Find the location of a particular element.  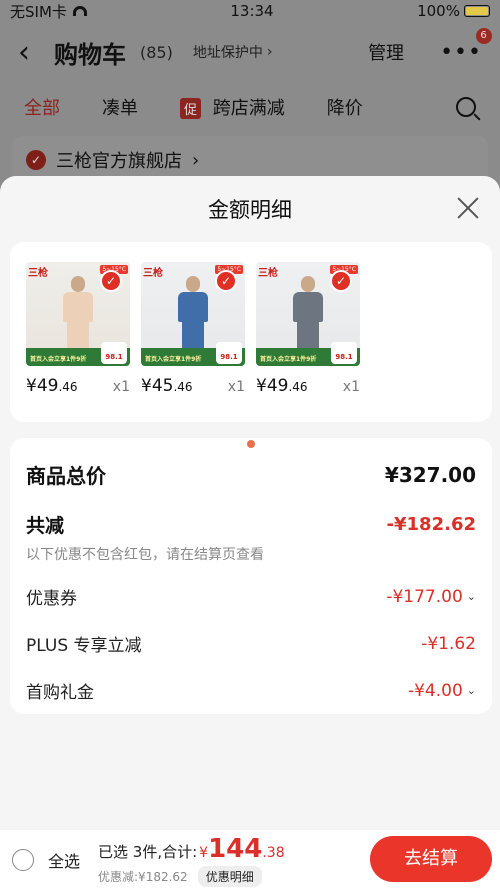

select-all-label: 全选 is located at coordinates (64, 860).